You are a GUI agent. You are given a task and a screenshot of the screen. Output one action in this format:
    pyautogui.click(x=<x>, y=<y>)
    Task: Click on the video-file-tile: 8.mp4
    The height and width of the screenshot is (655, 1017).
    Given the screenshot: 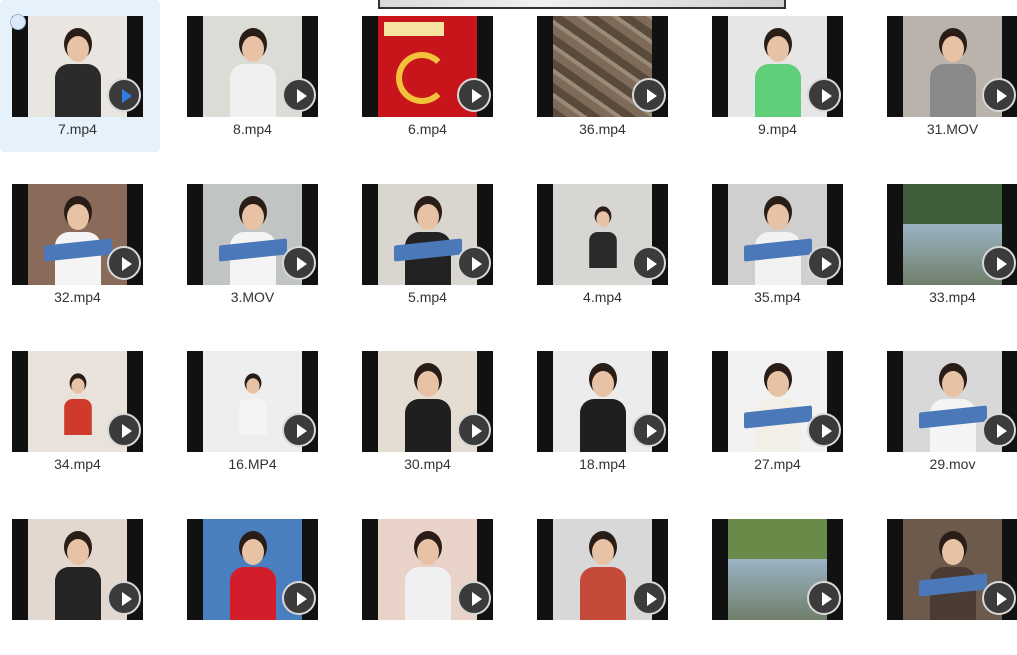 What is the action you would take?
    pyautogui.click(x=255, y=76)
    